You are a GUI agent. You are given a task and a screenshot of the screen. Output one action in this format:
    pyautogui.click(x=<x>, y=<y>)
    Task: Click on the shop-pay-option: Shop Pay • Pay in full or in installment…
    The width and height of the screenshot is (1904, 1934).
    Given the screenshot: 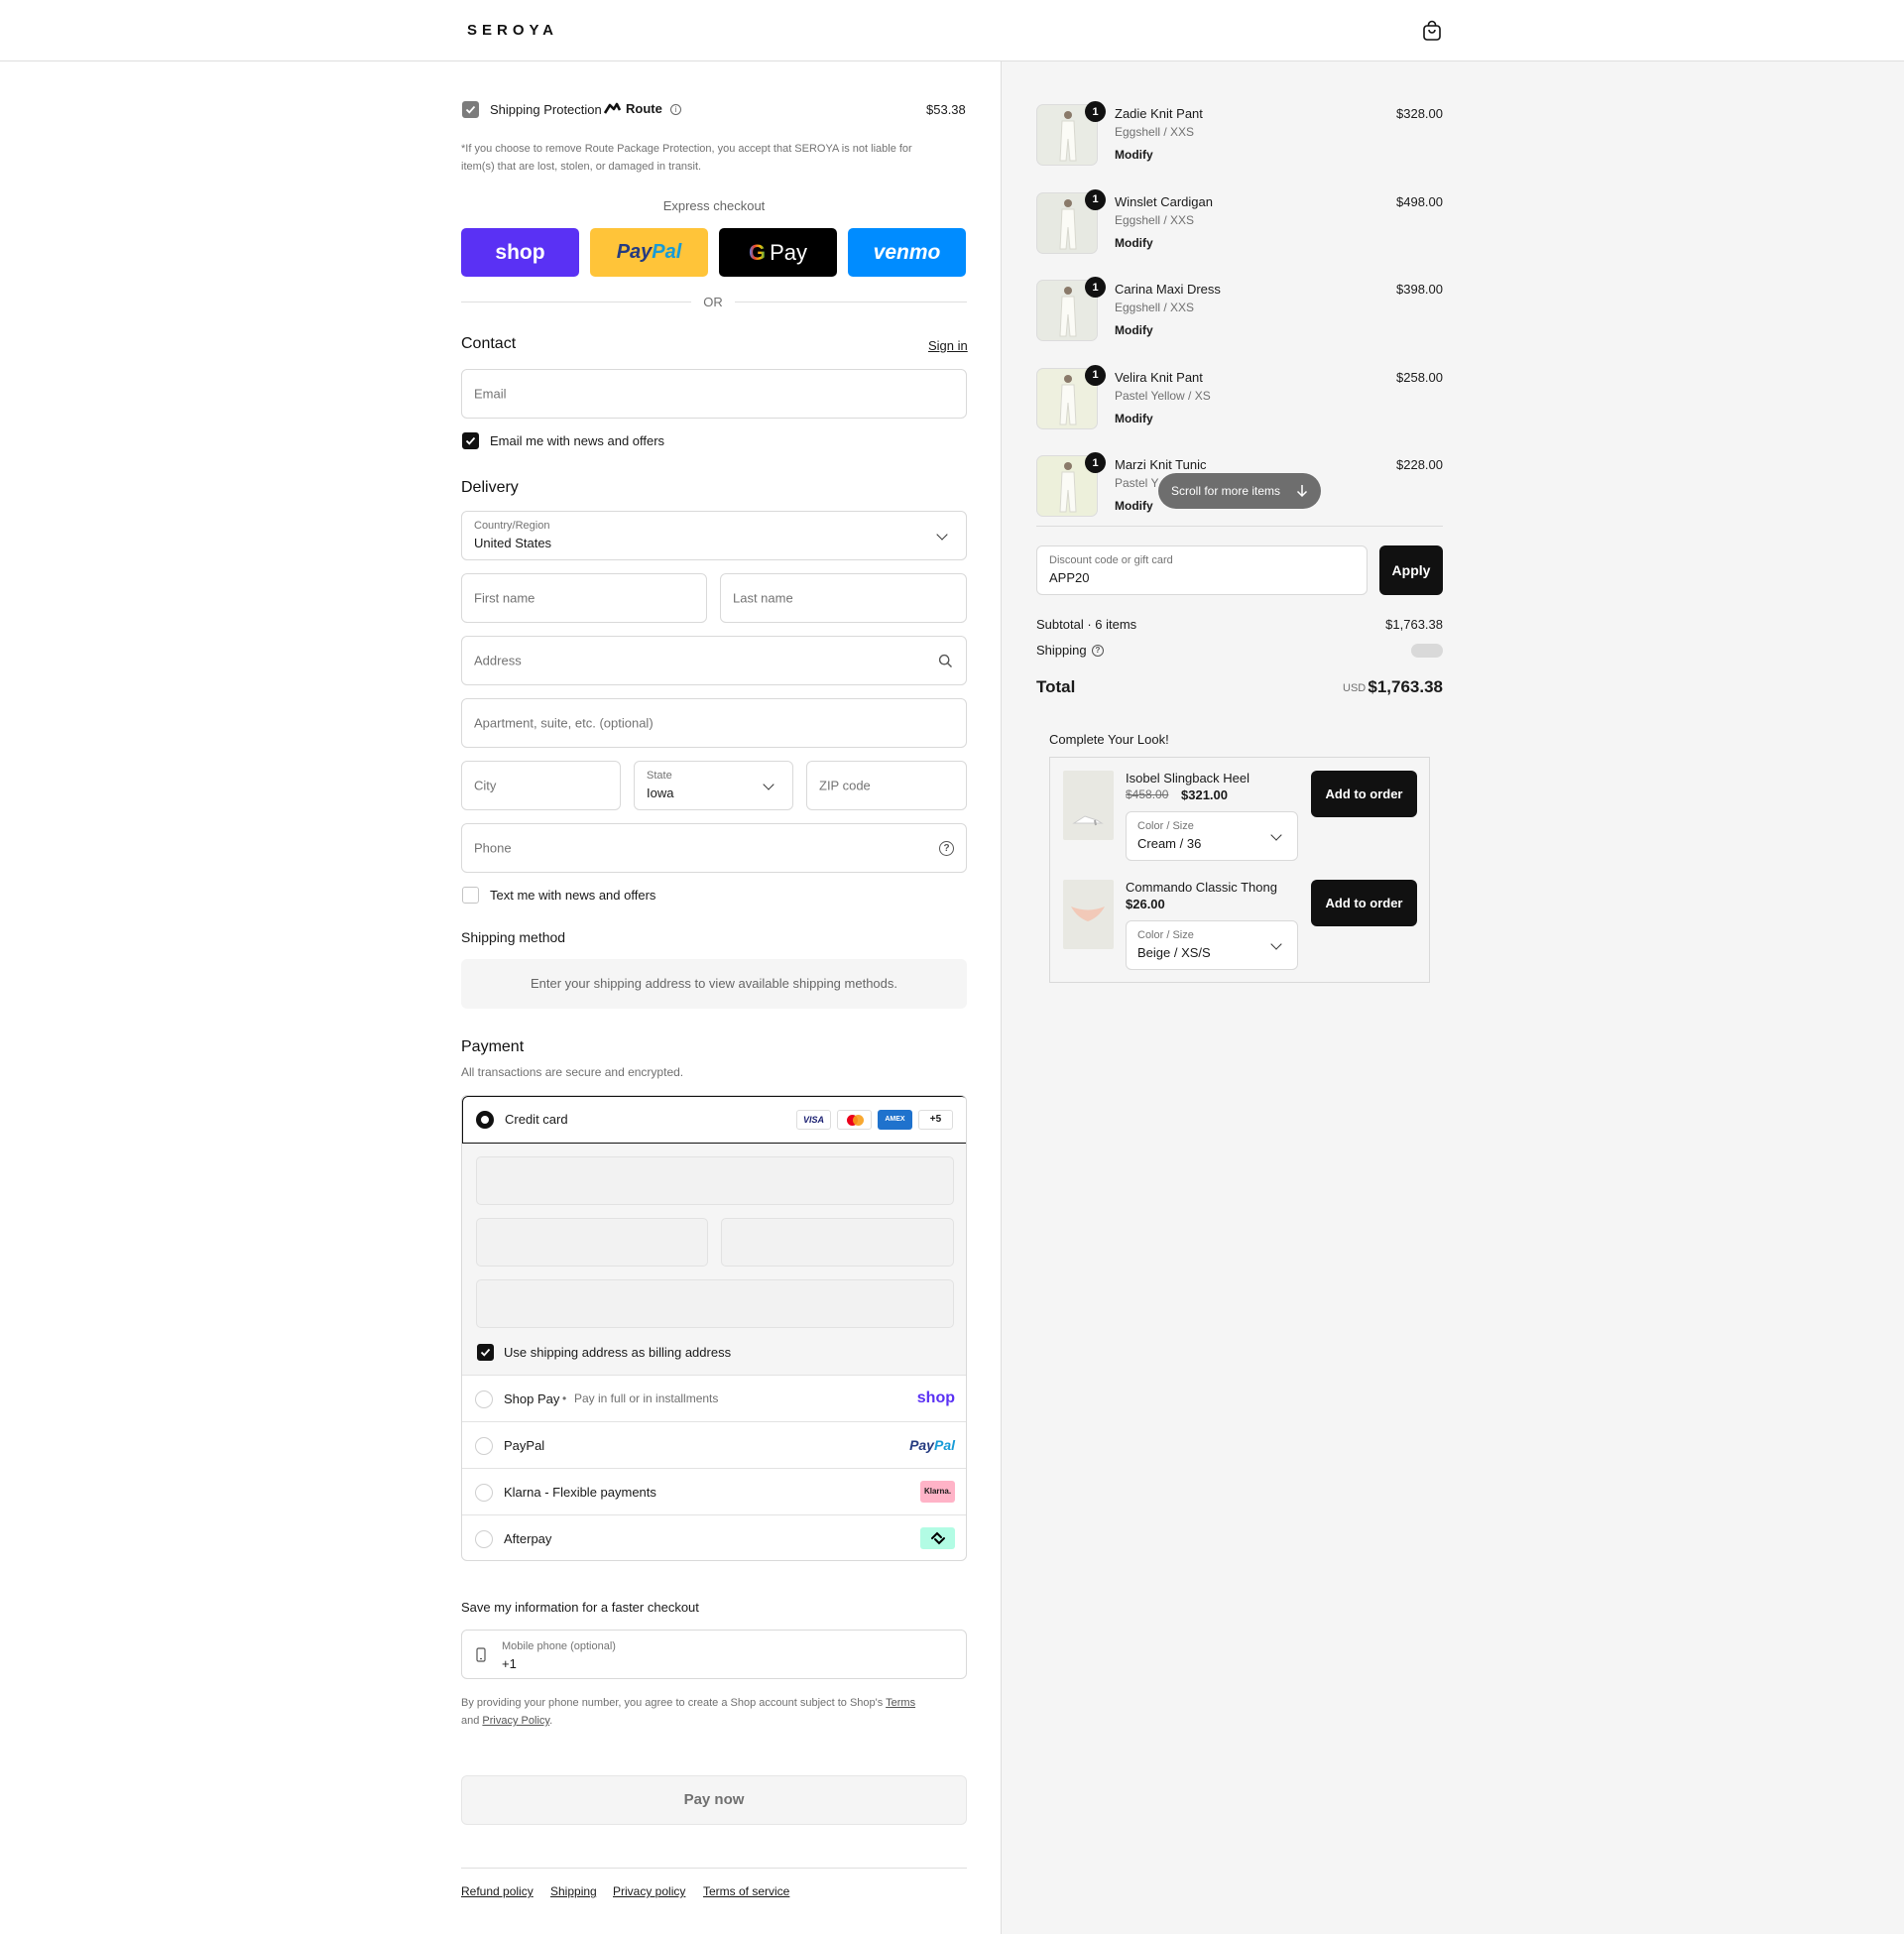 What is the action you would take?
    pyautogui.click(x=714, y=1399)
    